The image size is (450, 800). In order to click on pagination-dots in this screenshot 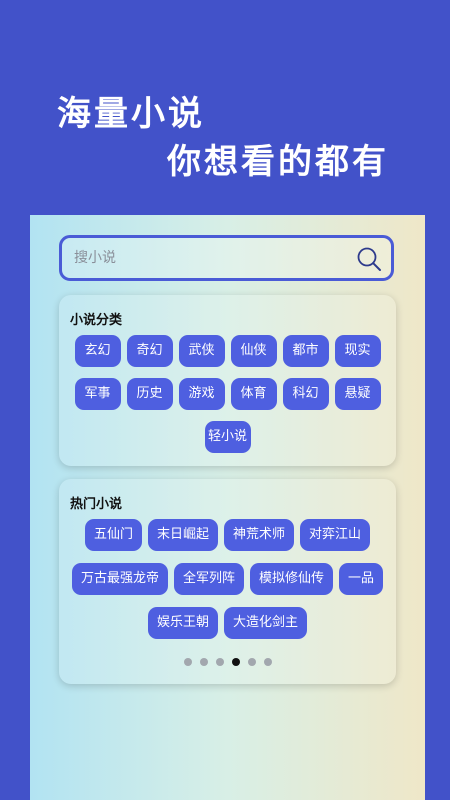, I will do `click(227, 662)`.